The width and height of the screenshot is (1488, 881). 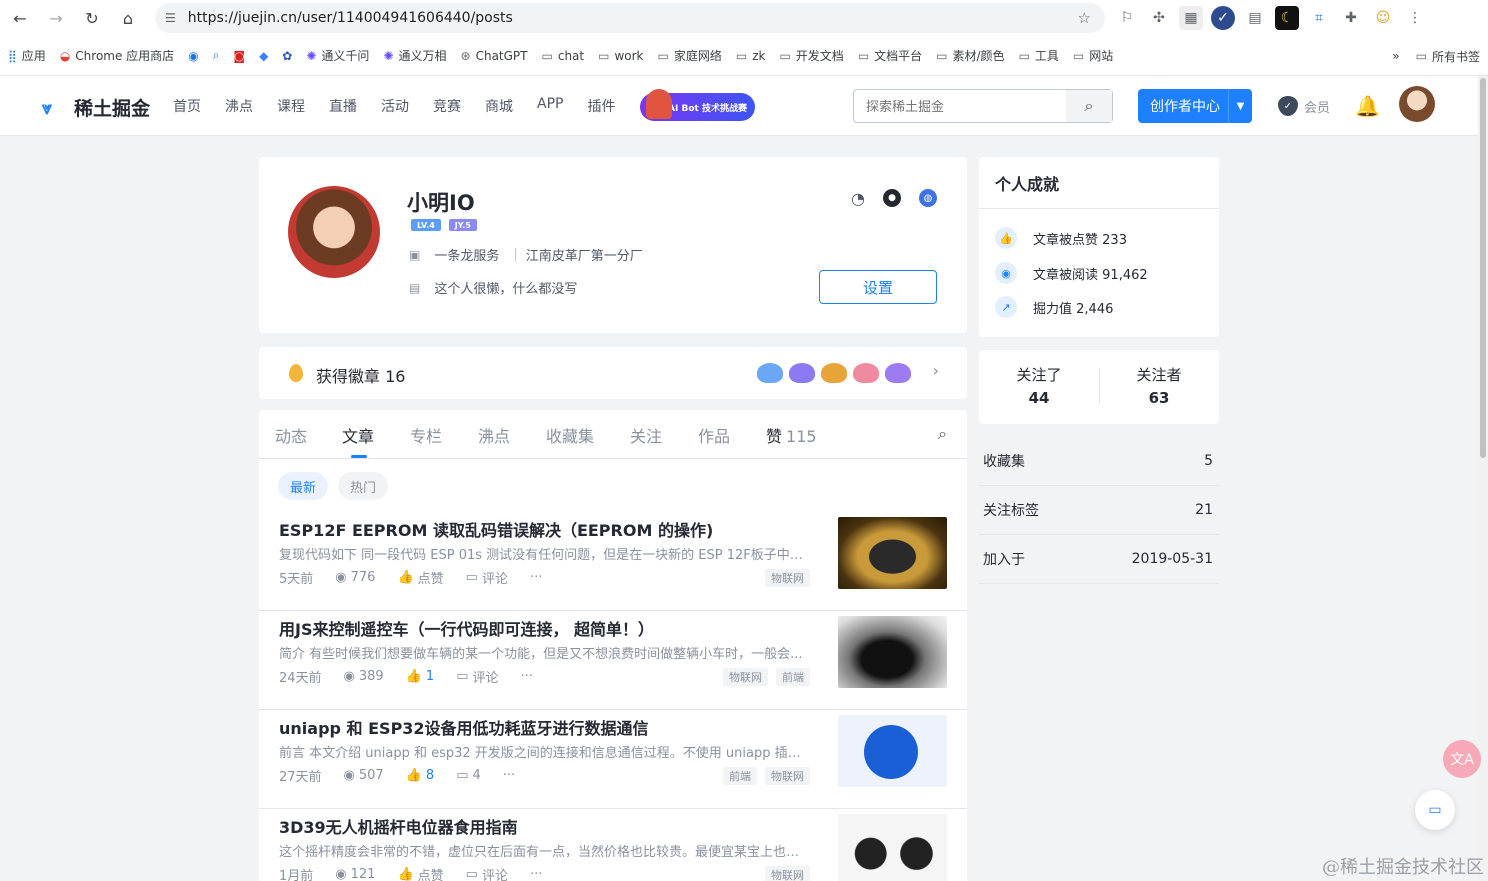 What do you see at coordinates (447, 106) in the screenshot?
I see `nav-contests: 竞赛` at bounding box center [447, 106].